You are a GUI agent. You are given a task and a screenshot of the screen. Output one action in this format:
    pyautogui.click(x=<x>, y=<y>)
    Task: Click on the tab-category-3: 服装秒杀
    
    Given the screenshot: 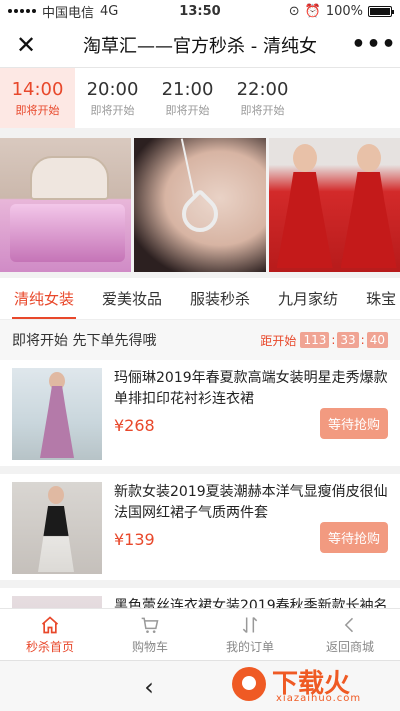 What is the action you would take?
    pyautogui.click(x=220, y=298)
    